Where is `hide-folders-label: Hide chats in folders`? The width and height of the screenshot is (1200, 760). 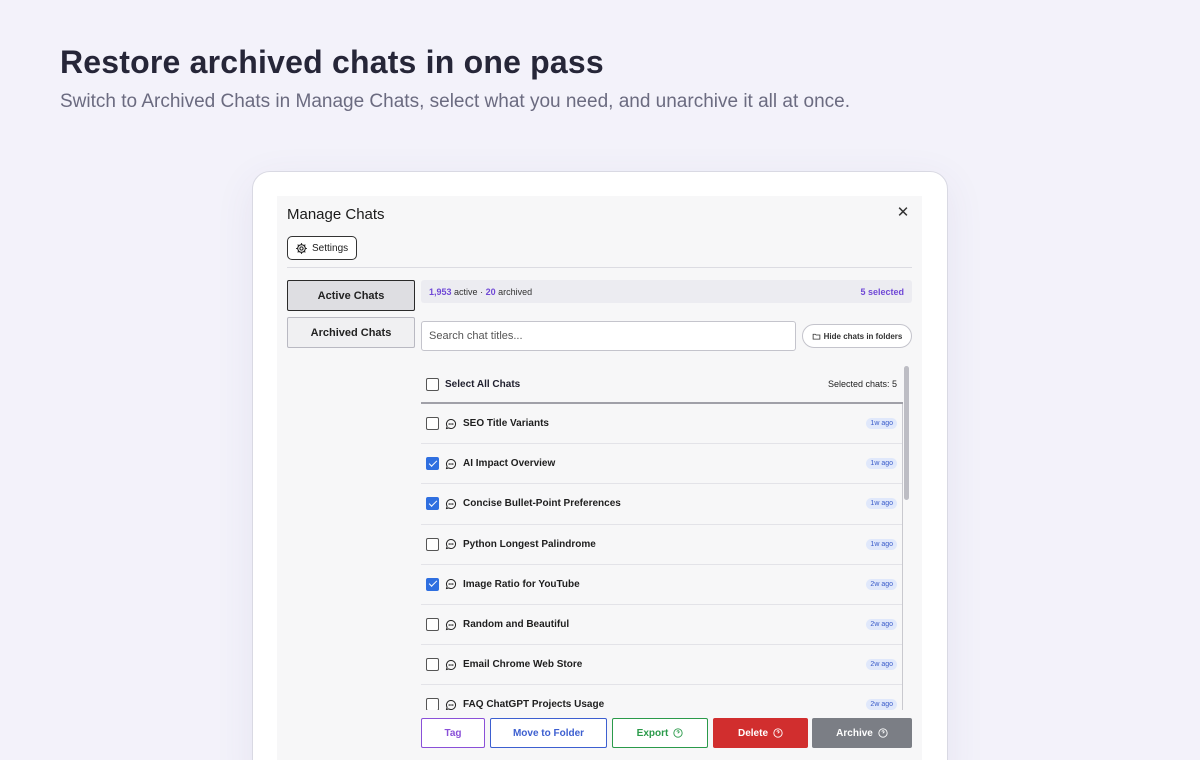 hide-folders-label: Hide chats in folders is located at coordinates (863, 336).